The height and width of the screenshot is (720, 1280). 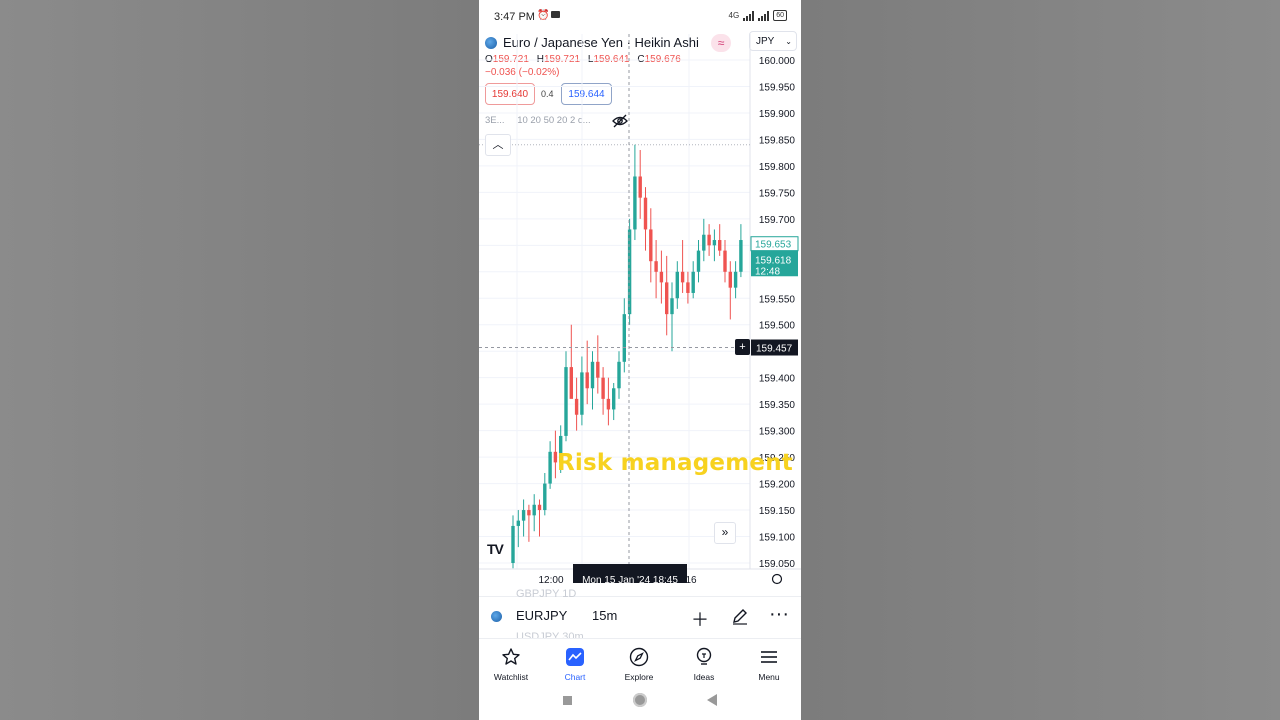 I want to click on y-tick-label: 159.550, so click(x=777, y=299).